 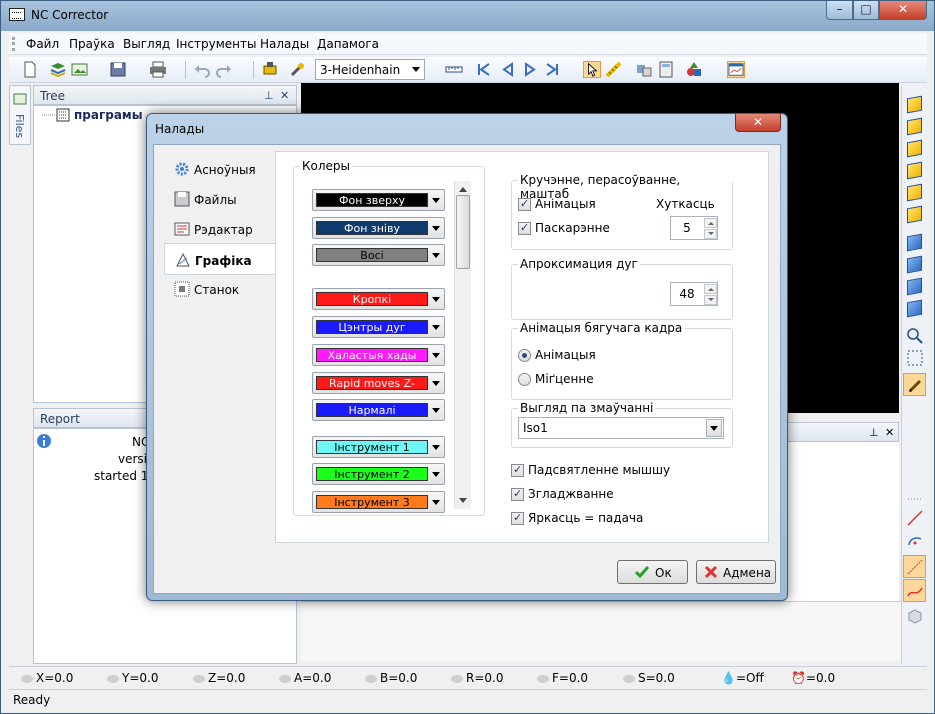 I want to click on view-left-icon, so click(x=914, y=170).